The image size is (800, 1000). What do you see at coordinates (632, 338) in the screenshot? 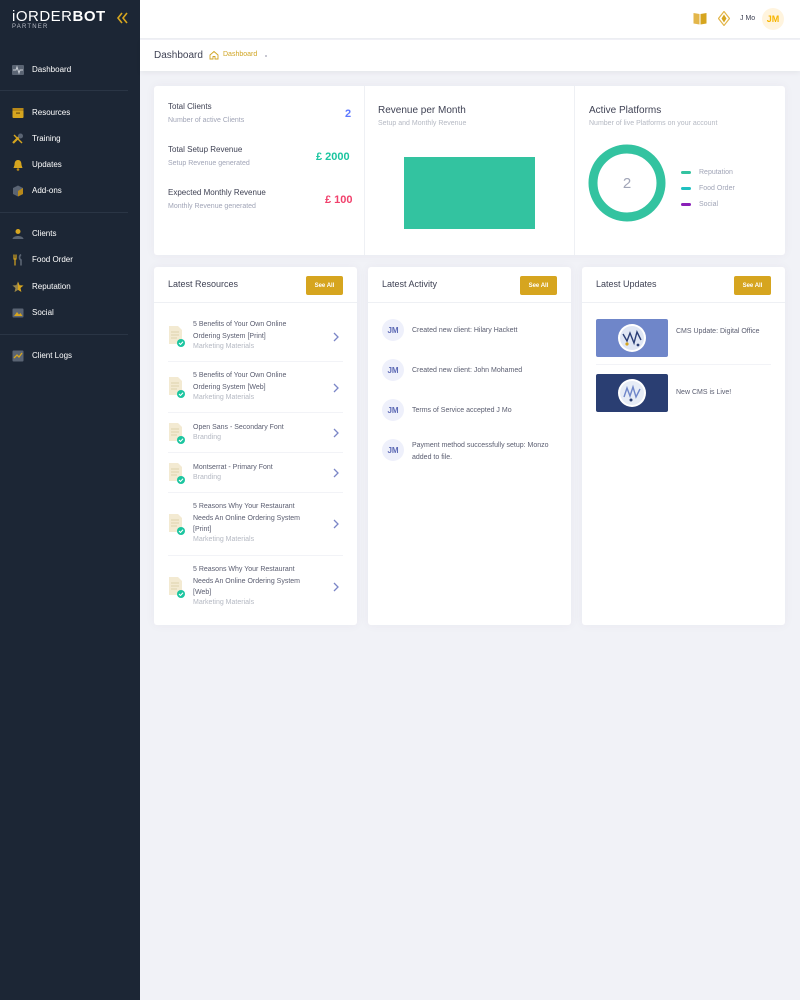
I see `update-thumbnail-image` at bounding box center [632, 338].